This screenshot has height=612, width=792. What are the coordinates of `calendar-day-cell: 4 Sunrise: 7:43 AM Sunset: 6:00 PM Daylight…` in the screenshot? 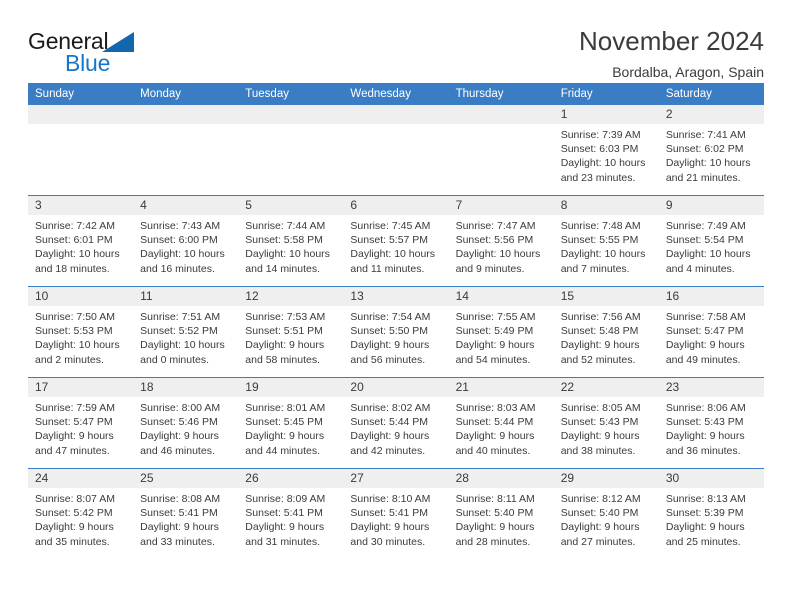 It's located at (186, 241).